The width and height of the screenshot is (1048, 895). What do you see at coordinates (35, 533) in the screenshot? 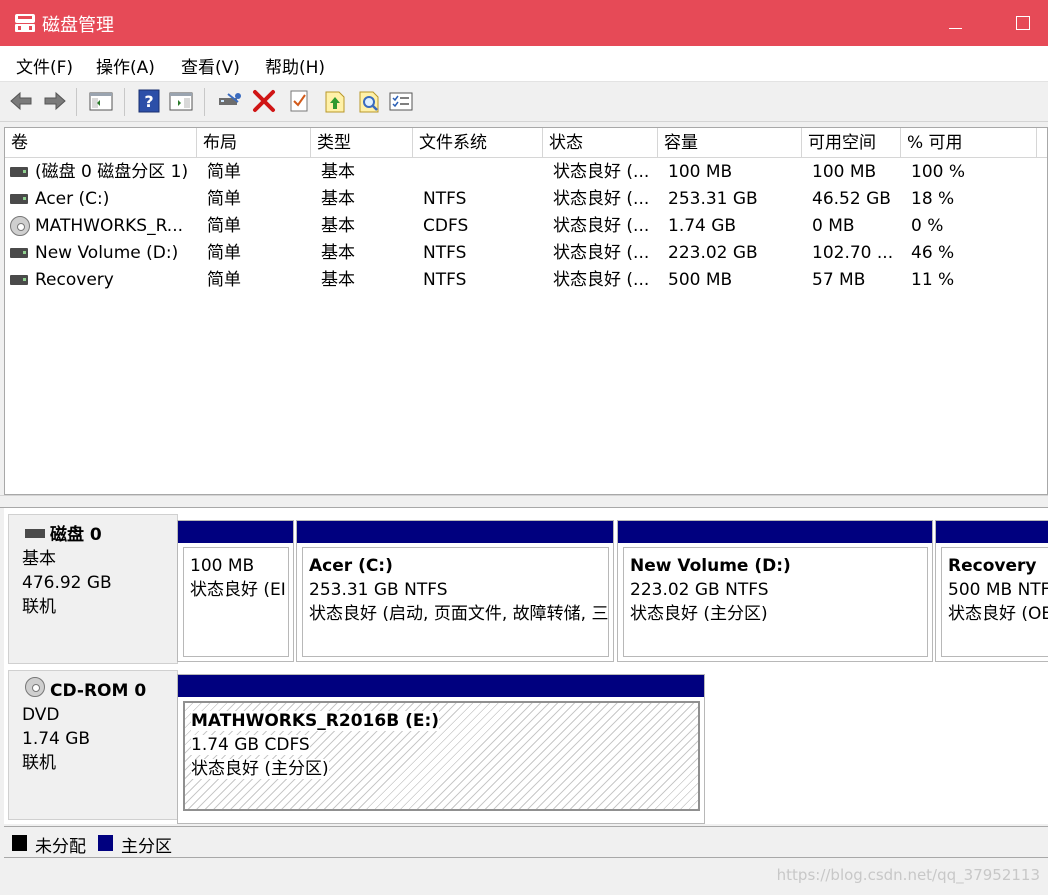
I see `disk-icon` at bounding box center [35, 533].